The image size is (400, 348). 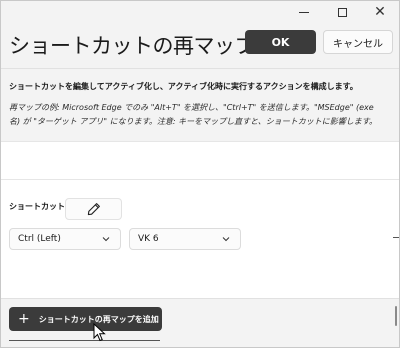 What do you see at coordinates (132, 46) in the screenshot?
I see `page-title: ショートカットの再マップ` at bounding box center [132, 46].